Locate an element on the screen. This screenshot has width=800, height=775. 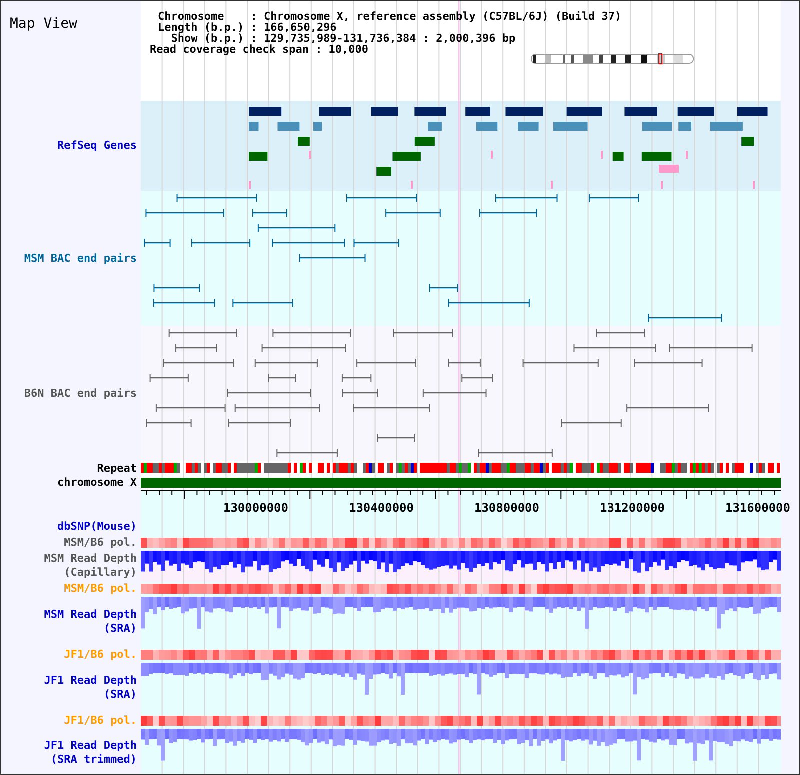
track-label: dbSNP(Mouse) is located at coordinates (97, 527).